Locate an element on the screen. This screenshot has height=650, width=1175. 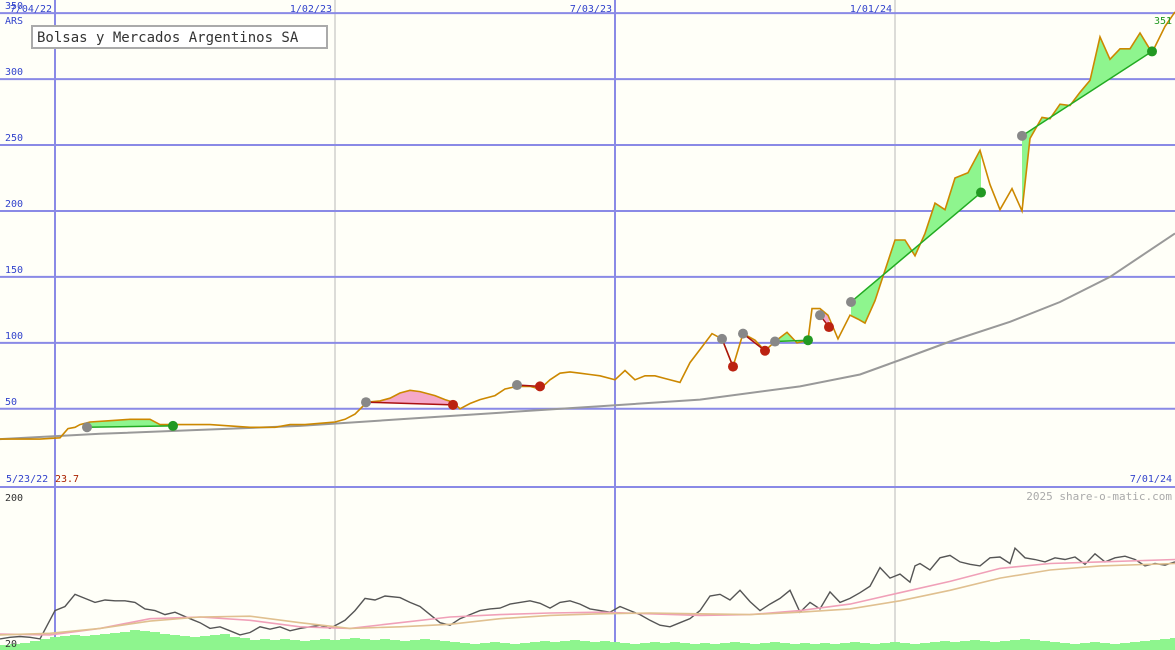
x-tick-label: 1/02/23 is located at coordinates (311, 9).